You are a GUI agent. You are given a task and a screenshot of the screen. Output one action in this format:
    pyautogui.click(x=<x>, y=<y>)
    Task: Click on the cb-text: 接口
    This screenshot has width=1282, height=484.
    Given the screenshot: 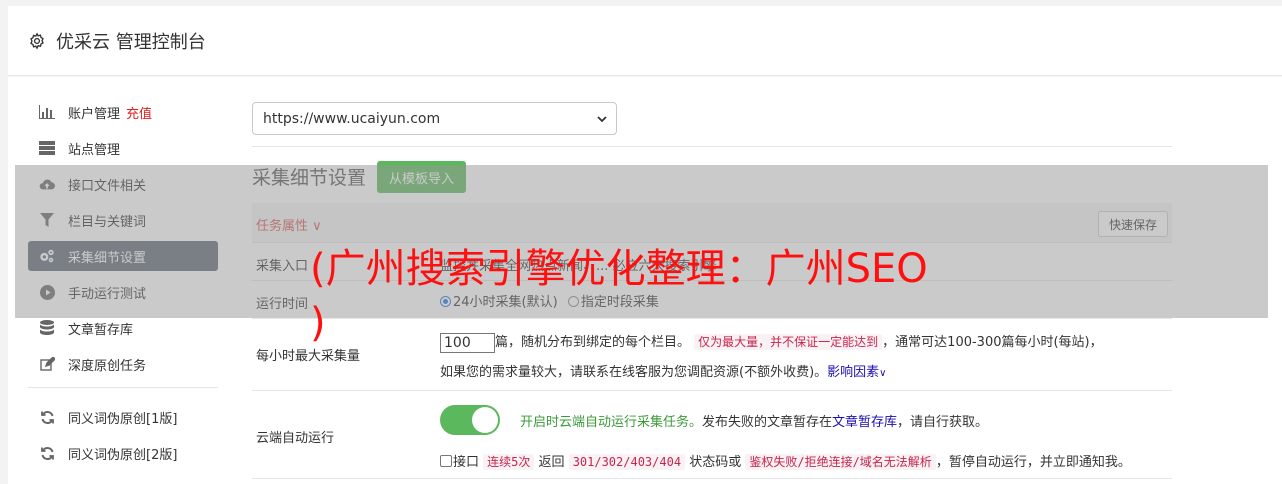 What is the action you would take?
    pyautogui.click(x=466, y=462)
    